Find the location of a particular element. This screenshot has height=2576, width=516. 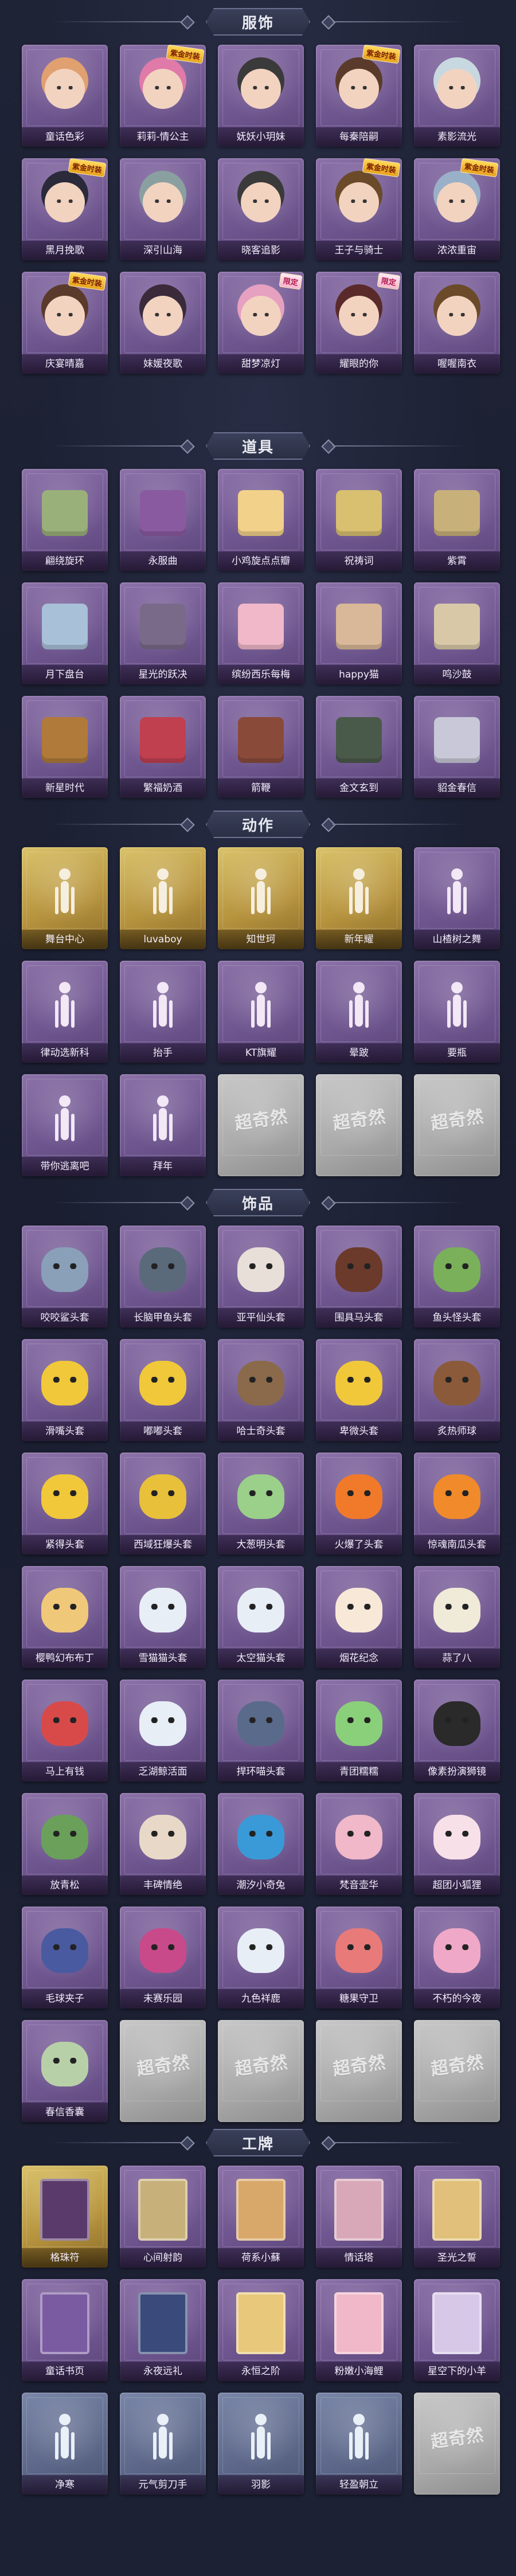

item-card: luvaboy is located at coordinates (163, 898).